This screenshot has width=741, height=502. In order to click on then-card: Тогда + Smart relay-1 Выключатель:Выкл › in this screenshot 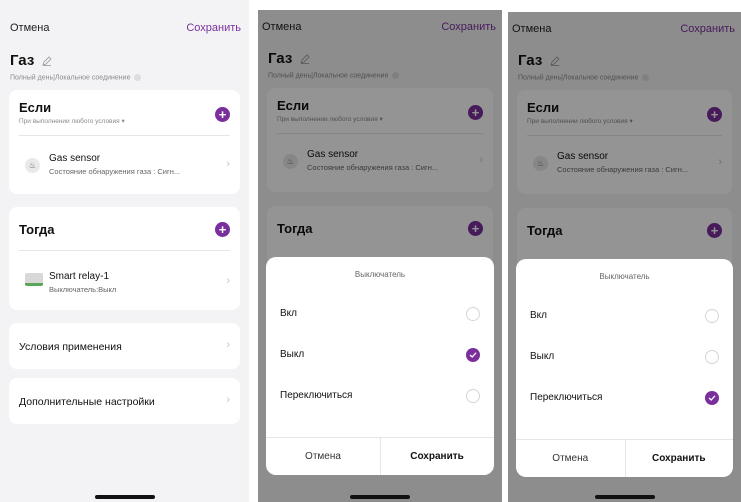, I will do `click(124, 258)`.